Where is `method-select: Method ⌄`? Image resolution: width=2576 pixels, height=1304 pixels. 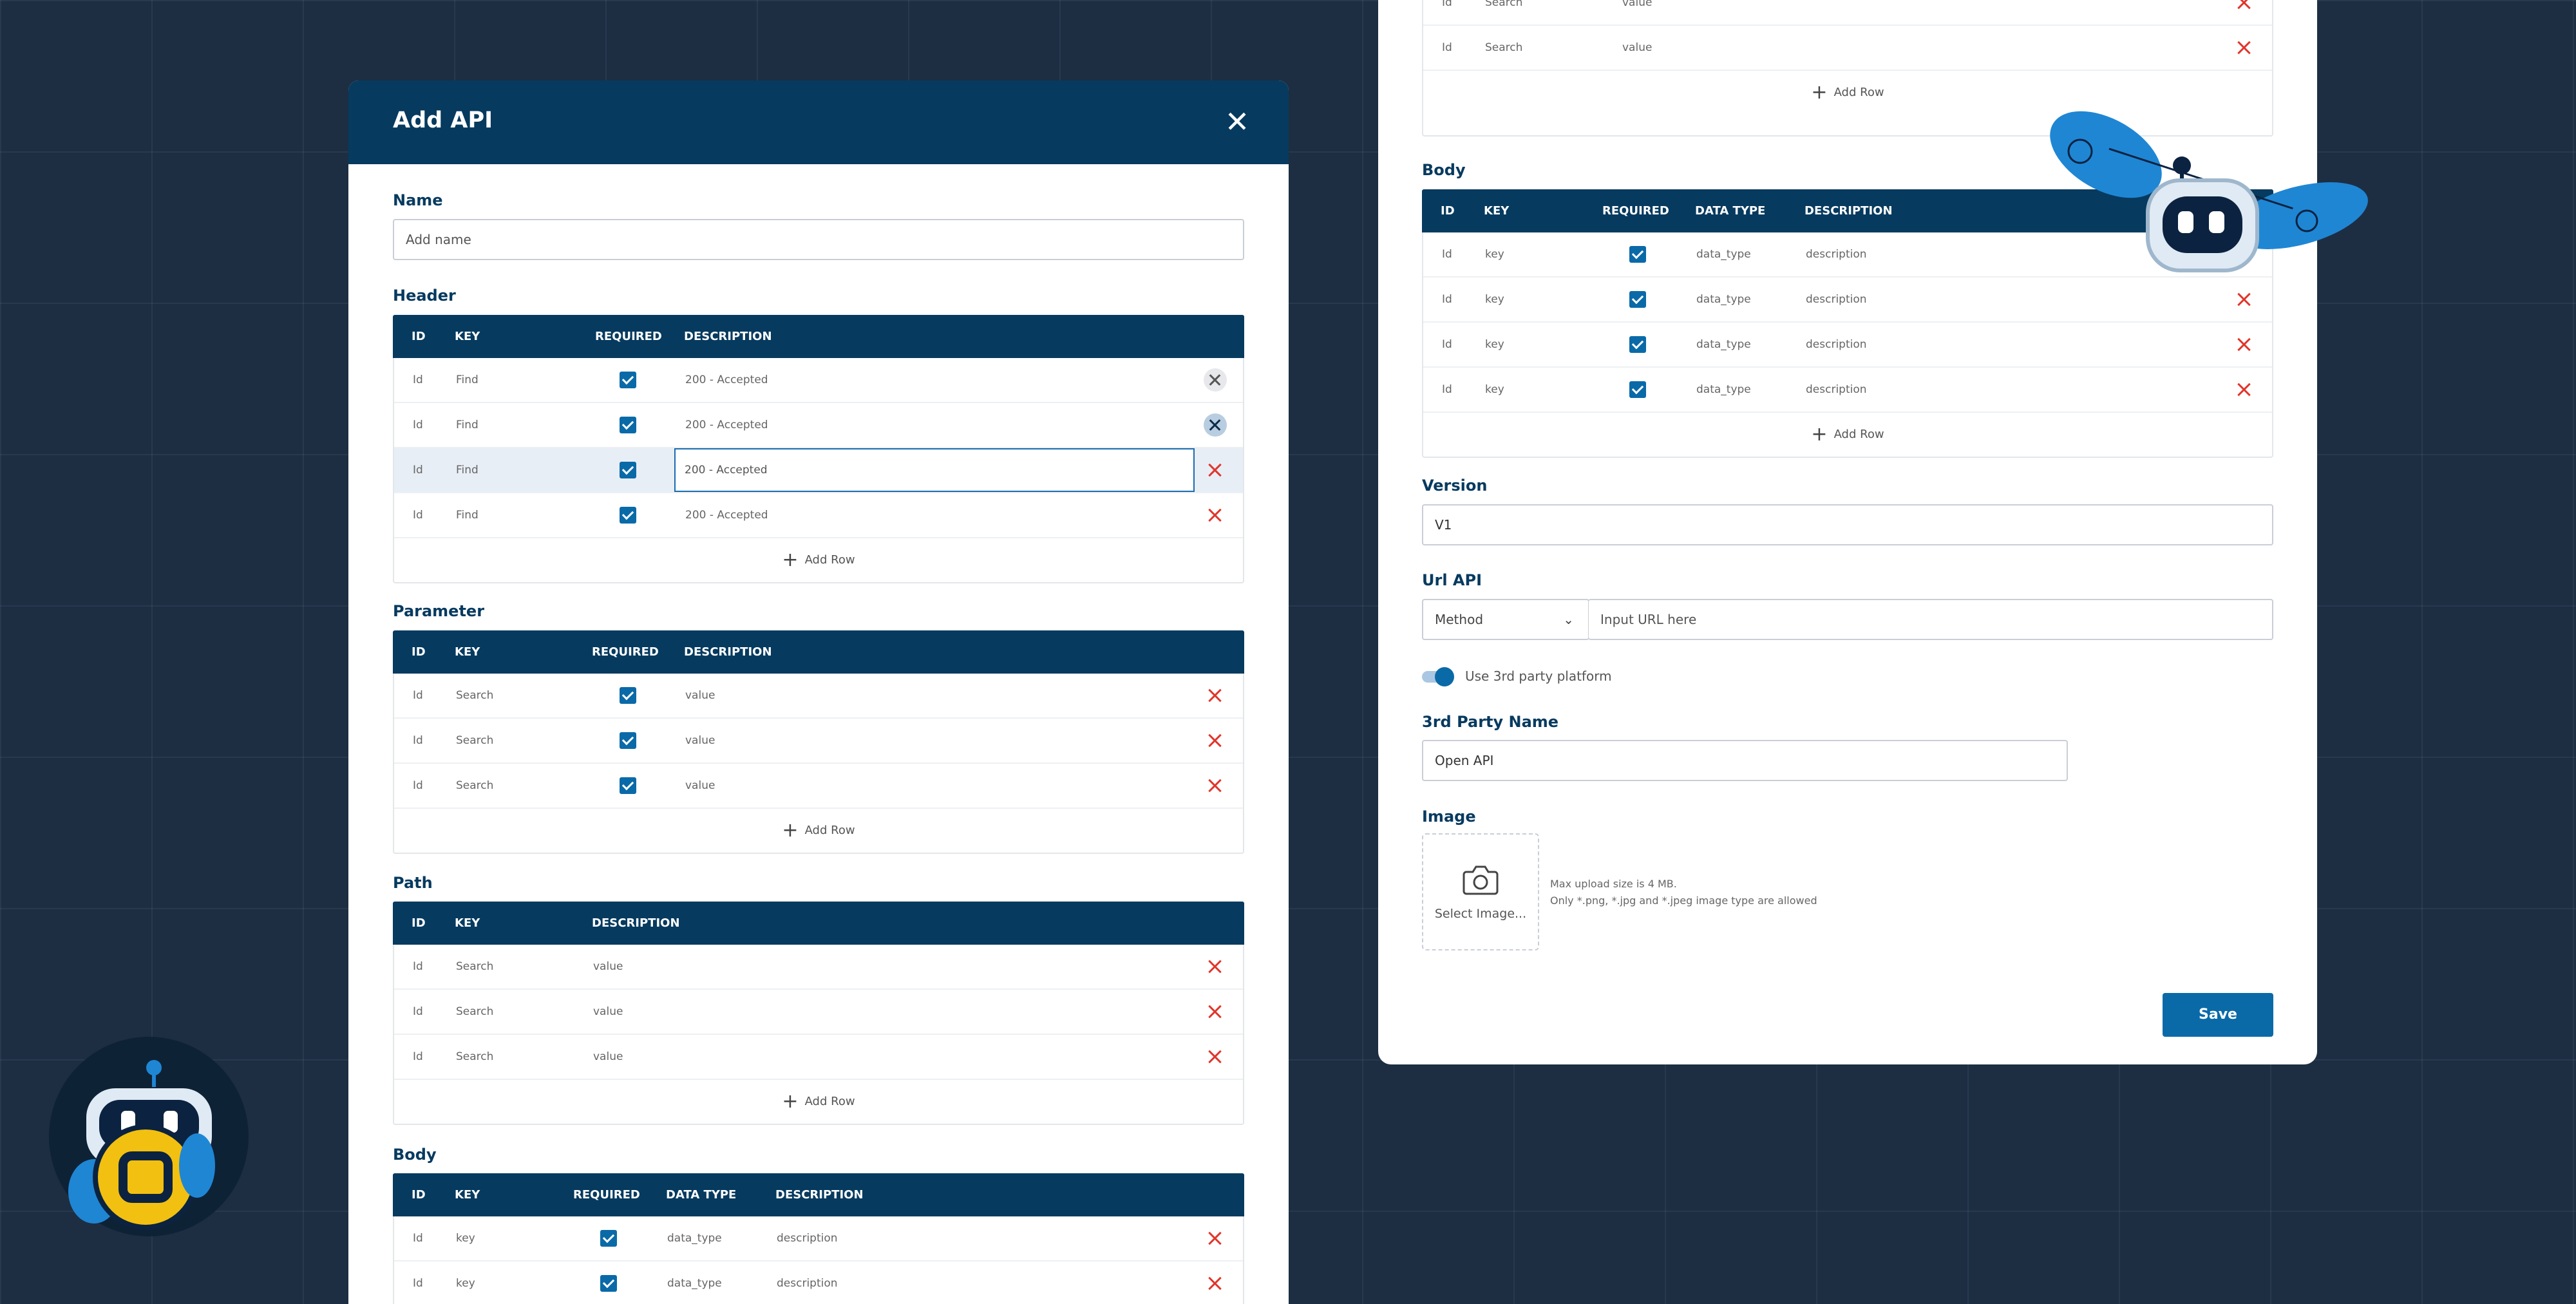 method-select: Method ⌄ is located at coordinates (1506, 619).